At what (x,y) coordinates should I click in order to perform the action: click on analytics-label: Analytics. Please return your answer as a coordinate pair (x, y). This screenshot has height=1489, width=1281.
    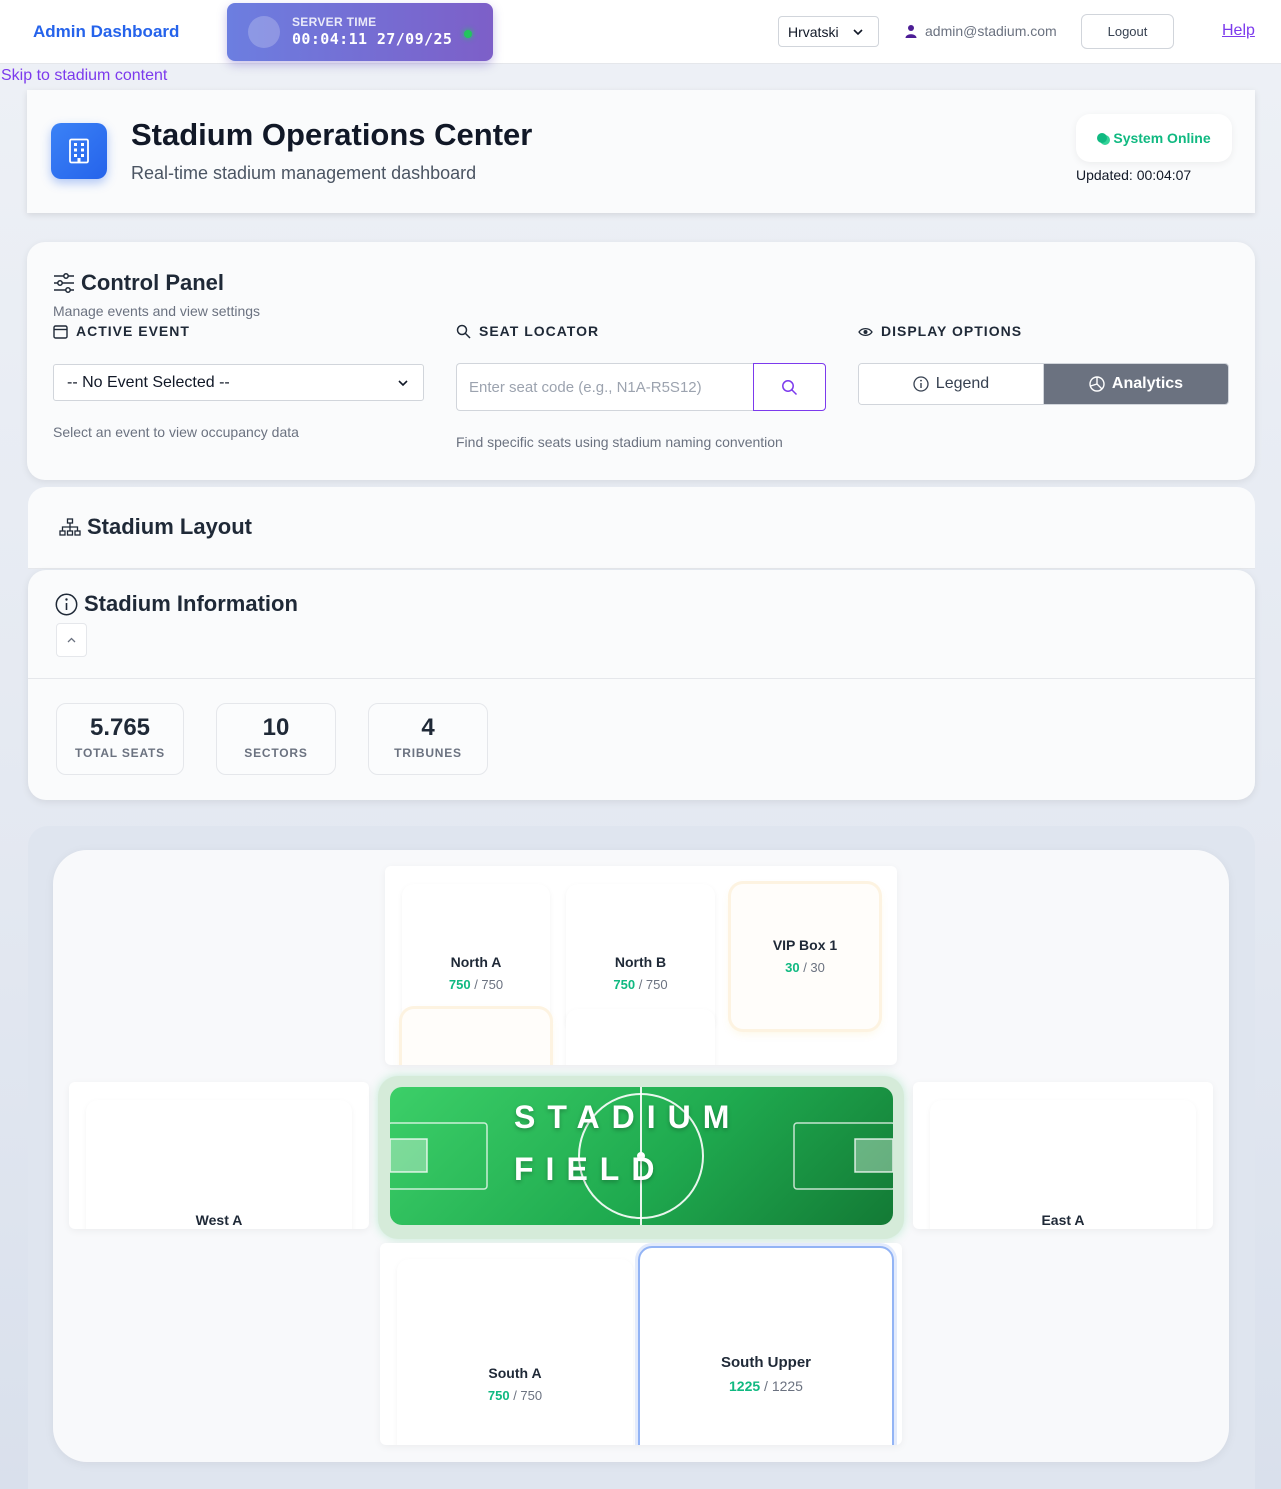
    Looking at the image, I should click on (1147, 383).